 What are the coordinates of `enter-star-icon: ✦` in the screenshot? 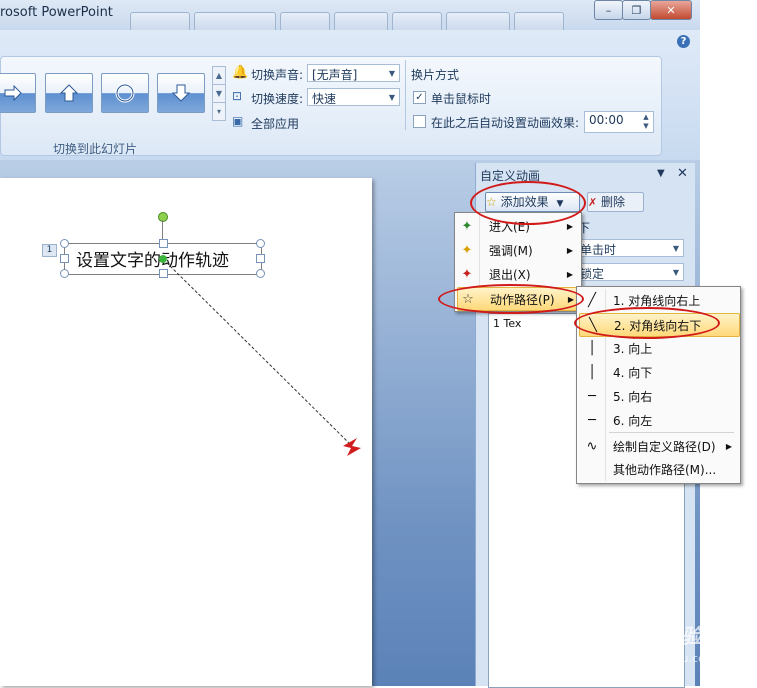 It's located at (467, 226).